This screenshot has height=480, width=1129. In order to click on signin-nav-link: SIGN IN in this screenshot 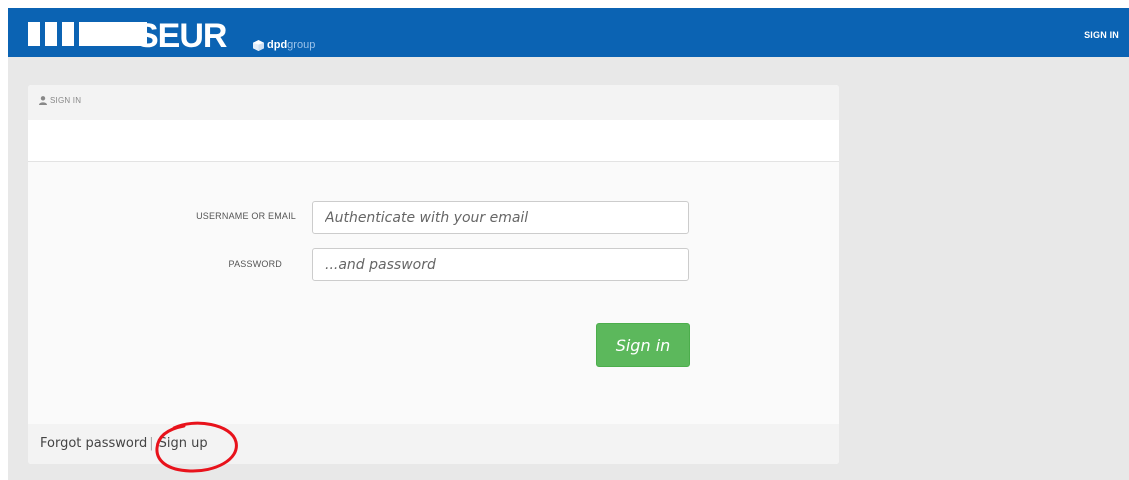, I will do `click(1101, 35)`.